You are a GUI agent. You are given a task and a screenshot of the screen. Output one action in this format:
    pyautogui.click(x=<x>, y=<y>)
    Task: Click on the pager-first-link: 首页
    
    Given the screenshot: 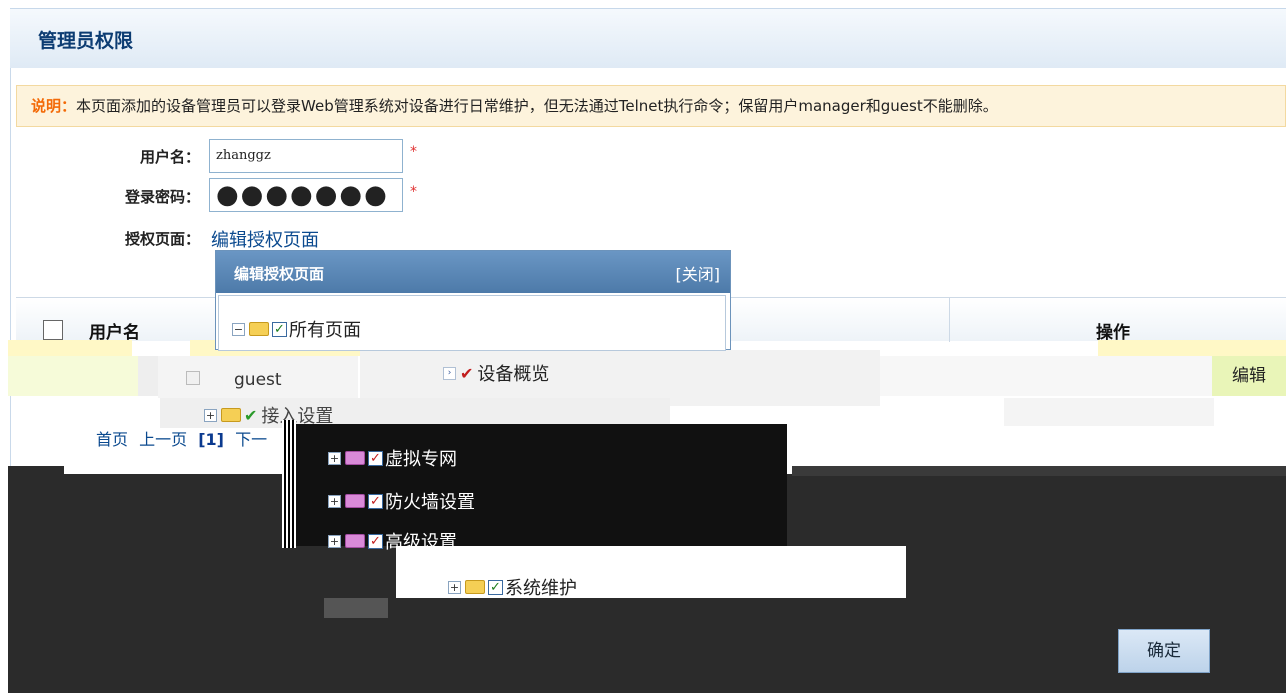 What is the action you would take?
    pyautogui.click(x=112, y=439)
    